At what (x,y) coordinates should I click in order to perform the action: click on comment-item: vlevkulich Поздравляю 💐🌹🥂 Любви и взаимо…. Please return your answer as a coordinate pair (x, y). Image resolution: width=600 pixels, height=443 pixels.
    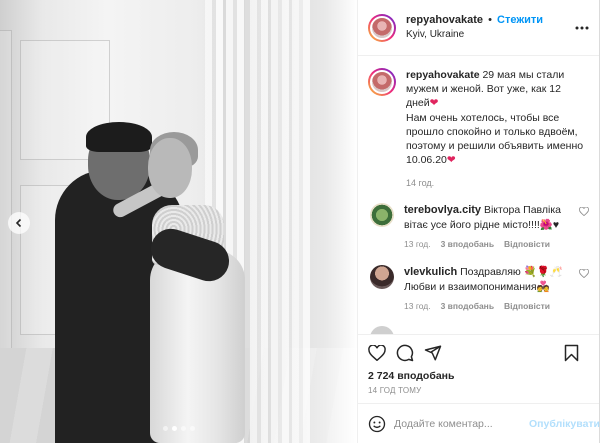
    Looking at the image, I should click on (478, 288).